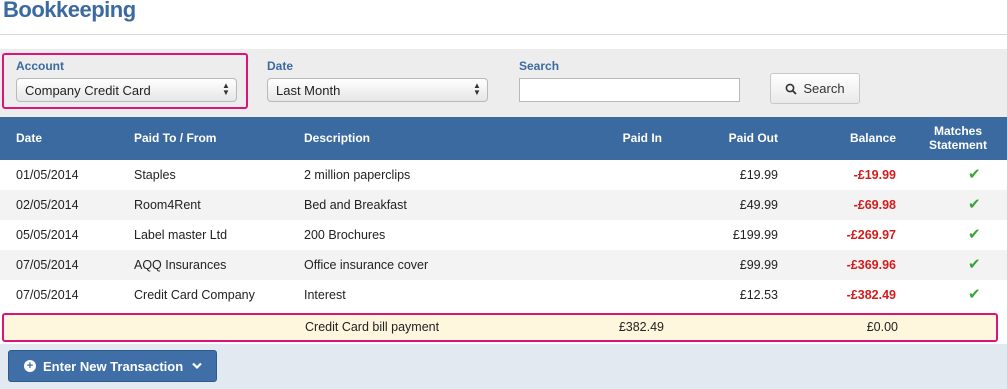 The image size is (1007, 389). Describe the element at coordinates (167, 205) in the screenshot. I see `row-paid-to-from: Room4Rent` at that location.